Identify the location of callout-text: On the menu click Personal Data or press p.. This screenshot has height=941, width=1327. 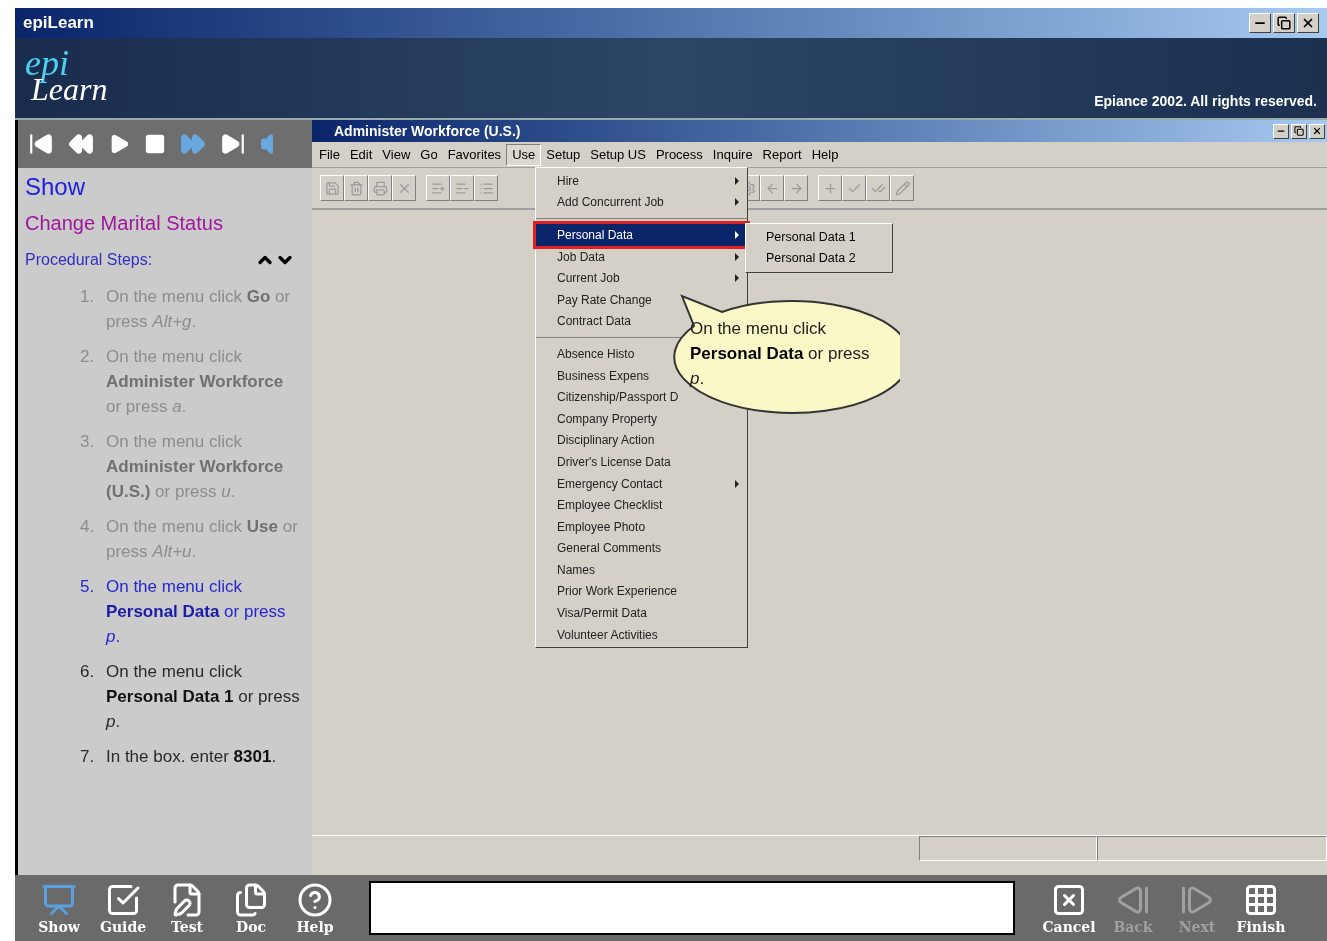
(780, 354).